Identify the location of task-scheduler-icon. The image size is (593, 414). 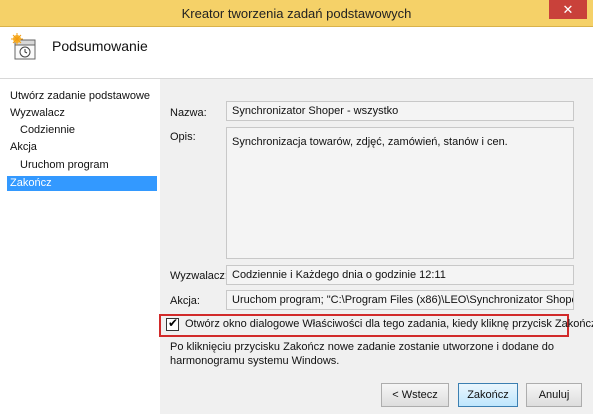
(23, 46).